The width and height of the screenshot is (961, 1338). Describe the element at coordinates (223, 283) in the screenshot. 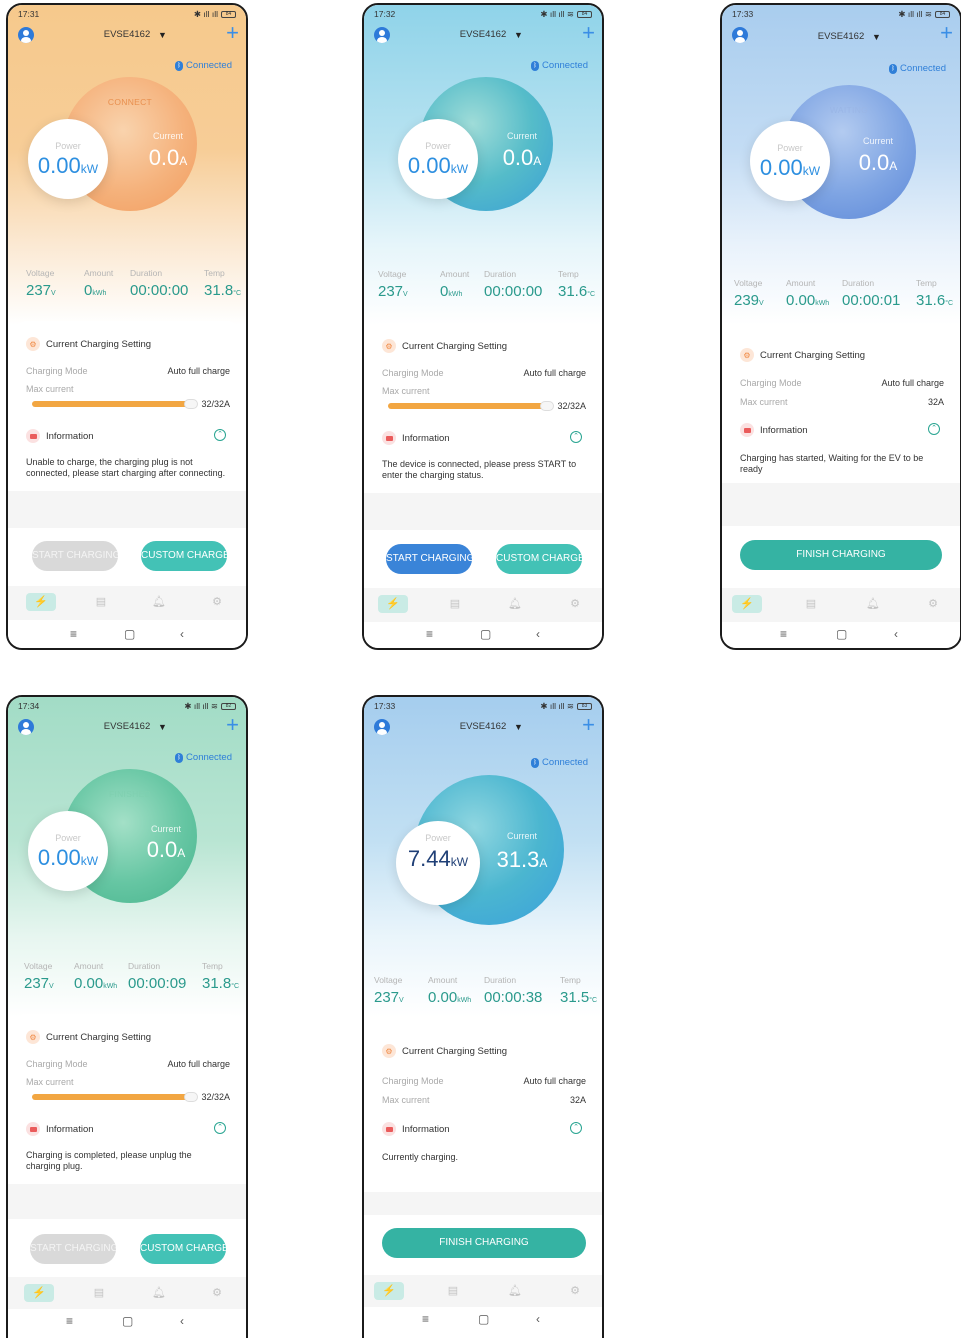

I see `stat-temp: Temp 31.8°C` at that location.